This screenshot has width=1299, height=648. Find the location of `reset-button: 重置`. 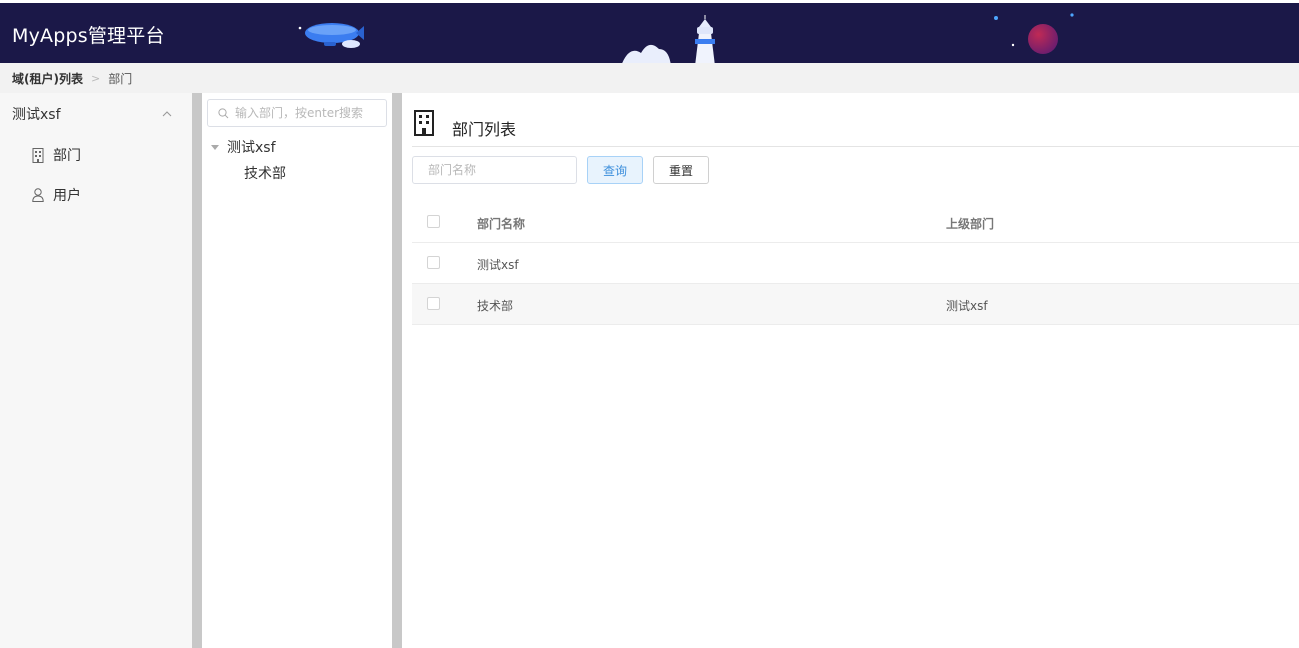

reset-button: 重置 is located at coordinates (681, 170).